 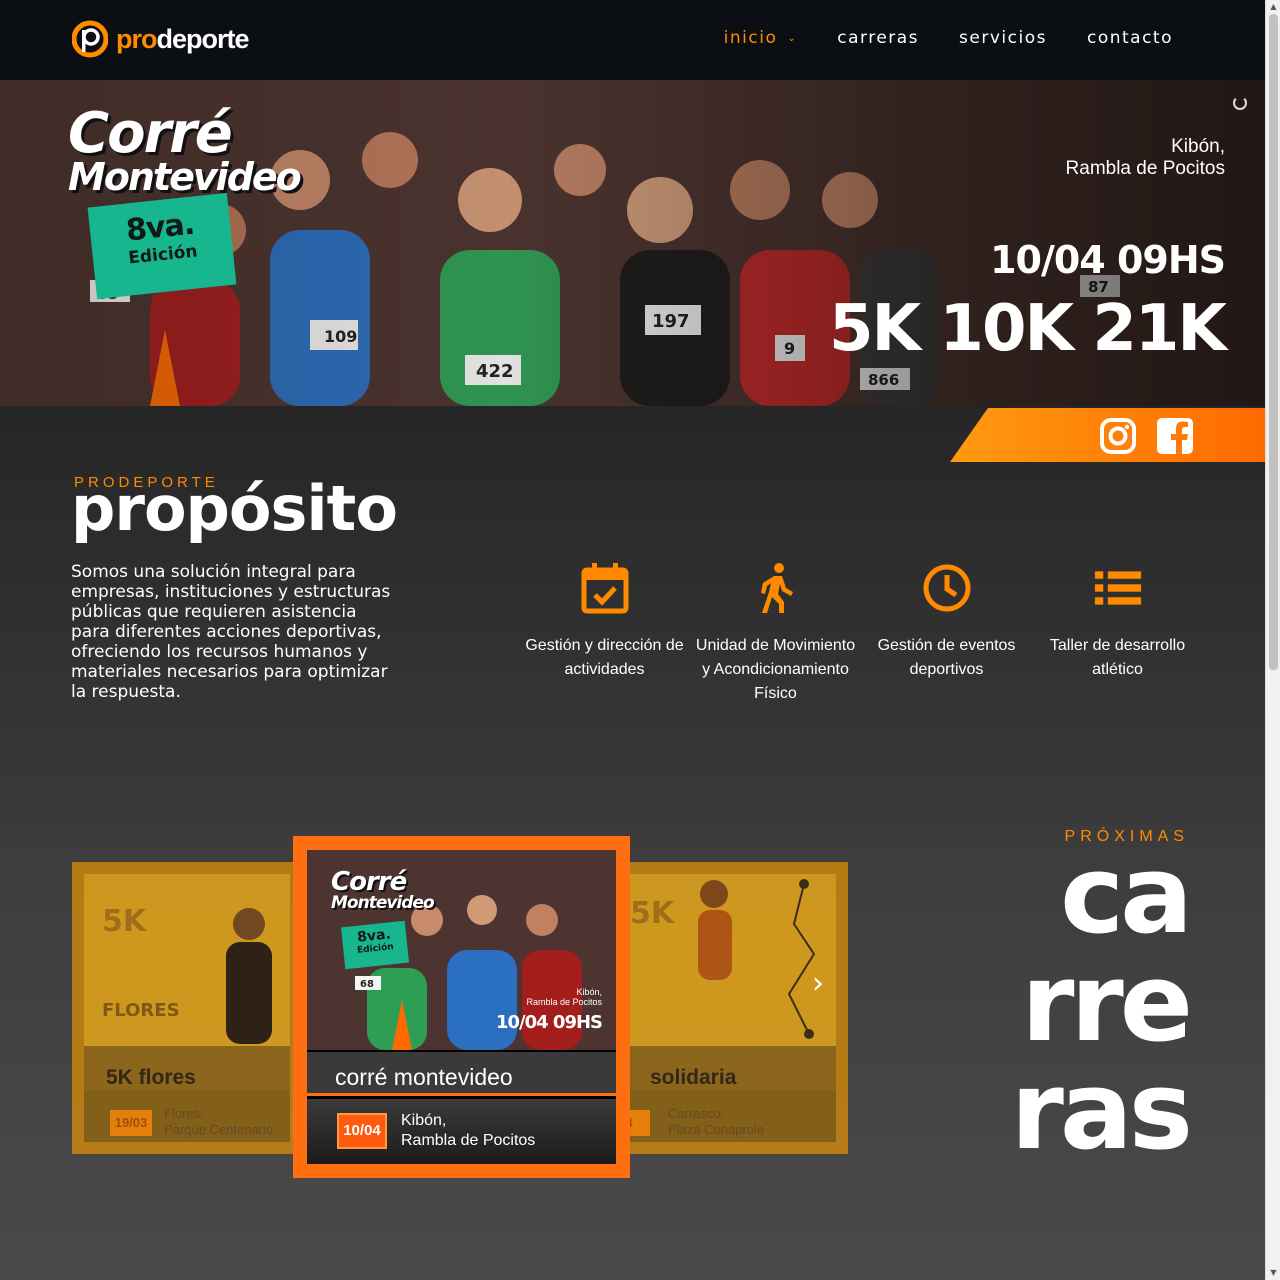 I want to click on nav-inicio: inicio ⌄, so click(x=761, y=38).